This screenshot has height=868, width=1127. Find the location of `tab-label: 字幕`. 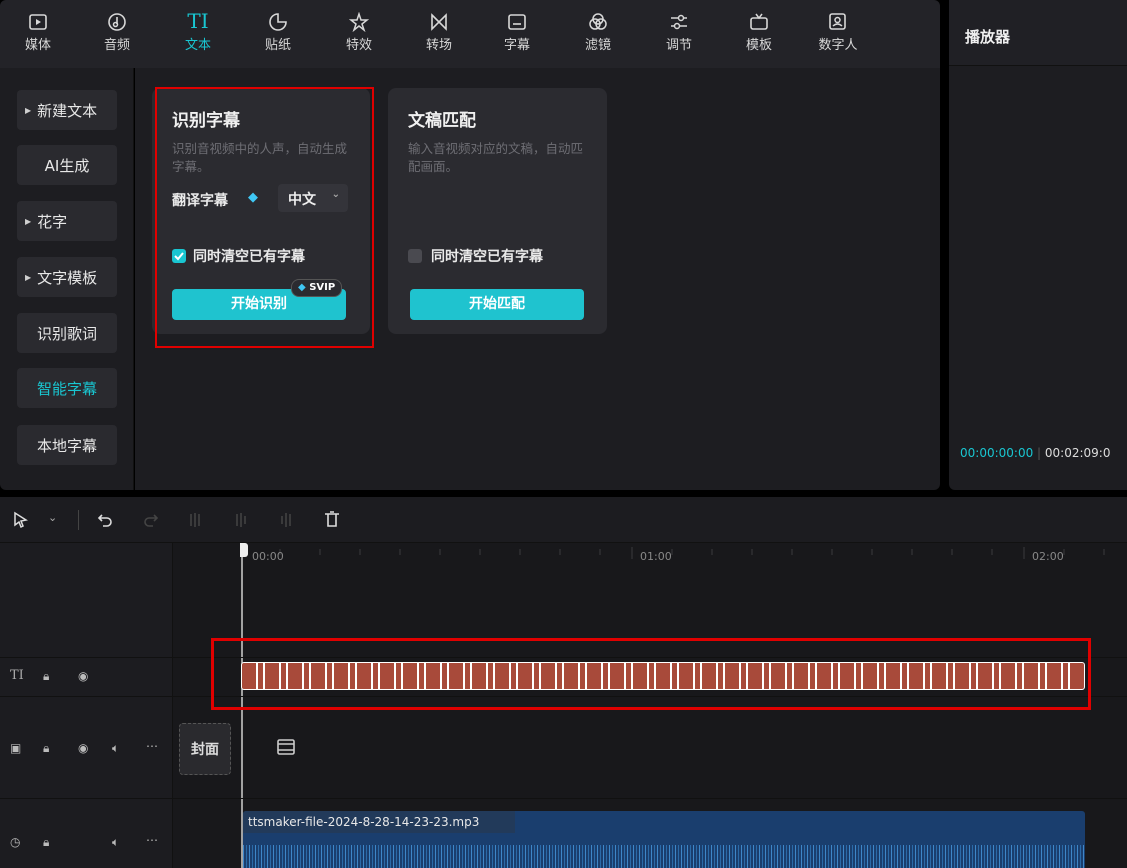

tab-label: 字幕 is located at coordinates (516, 45).